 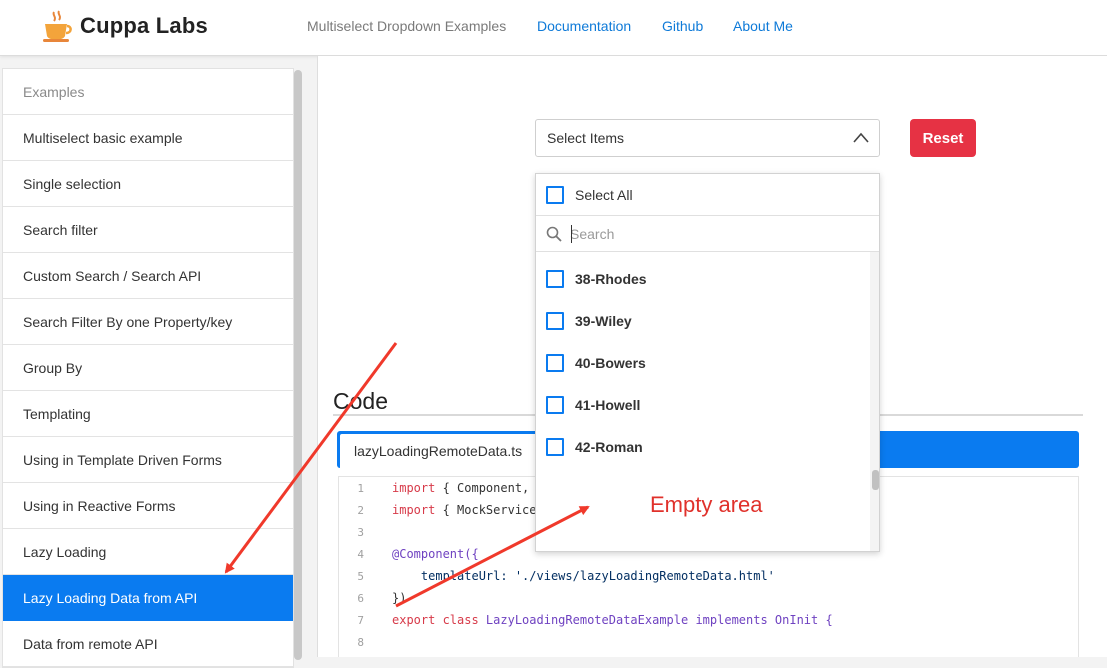 What do you see at coordinates (604, 194) in the screenshot?
I see `select-all-label: Select All` at bounding box center [604, 194].